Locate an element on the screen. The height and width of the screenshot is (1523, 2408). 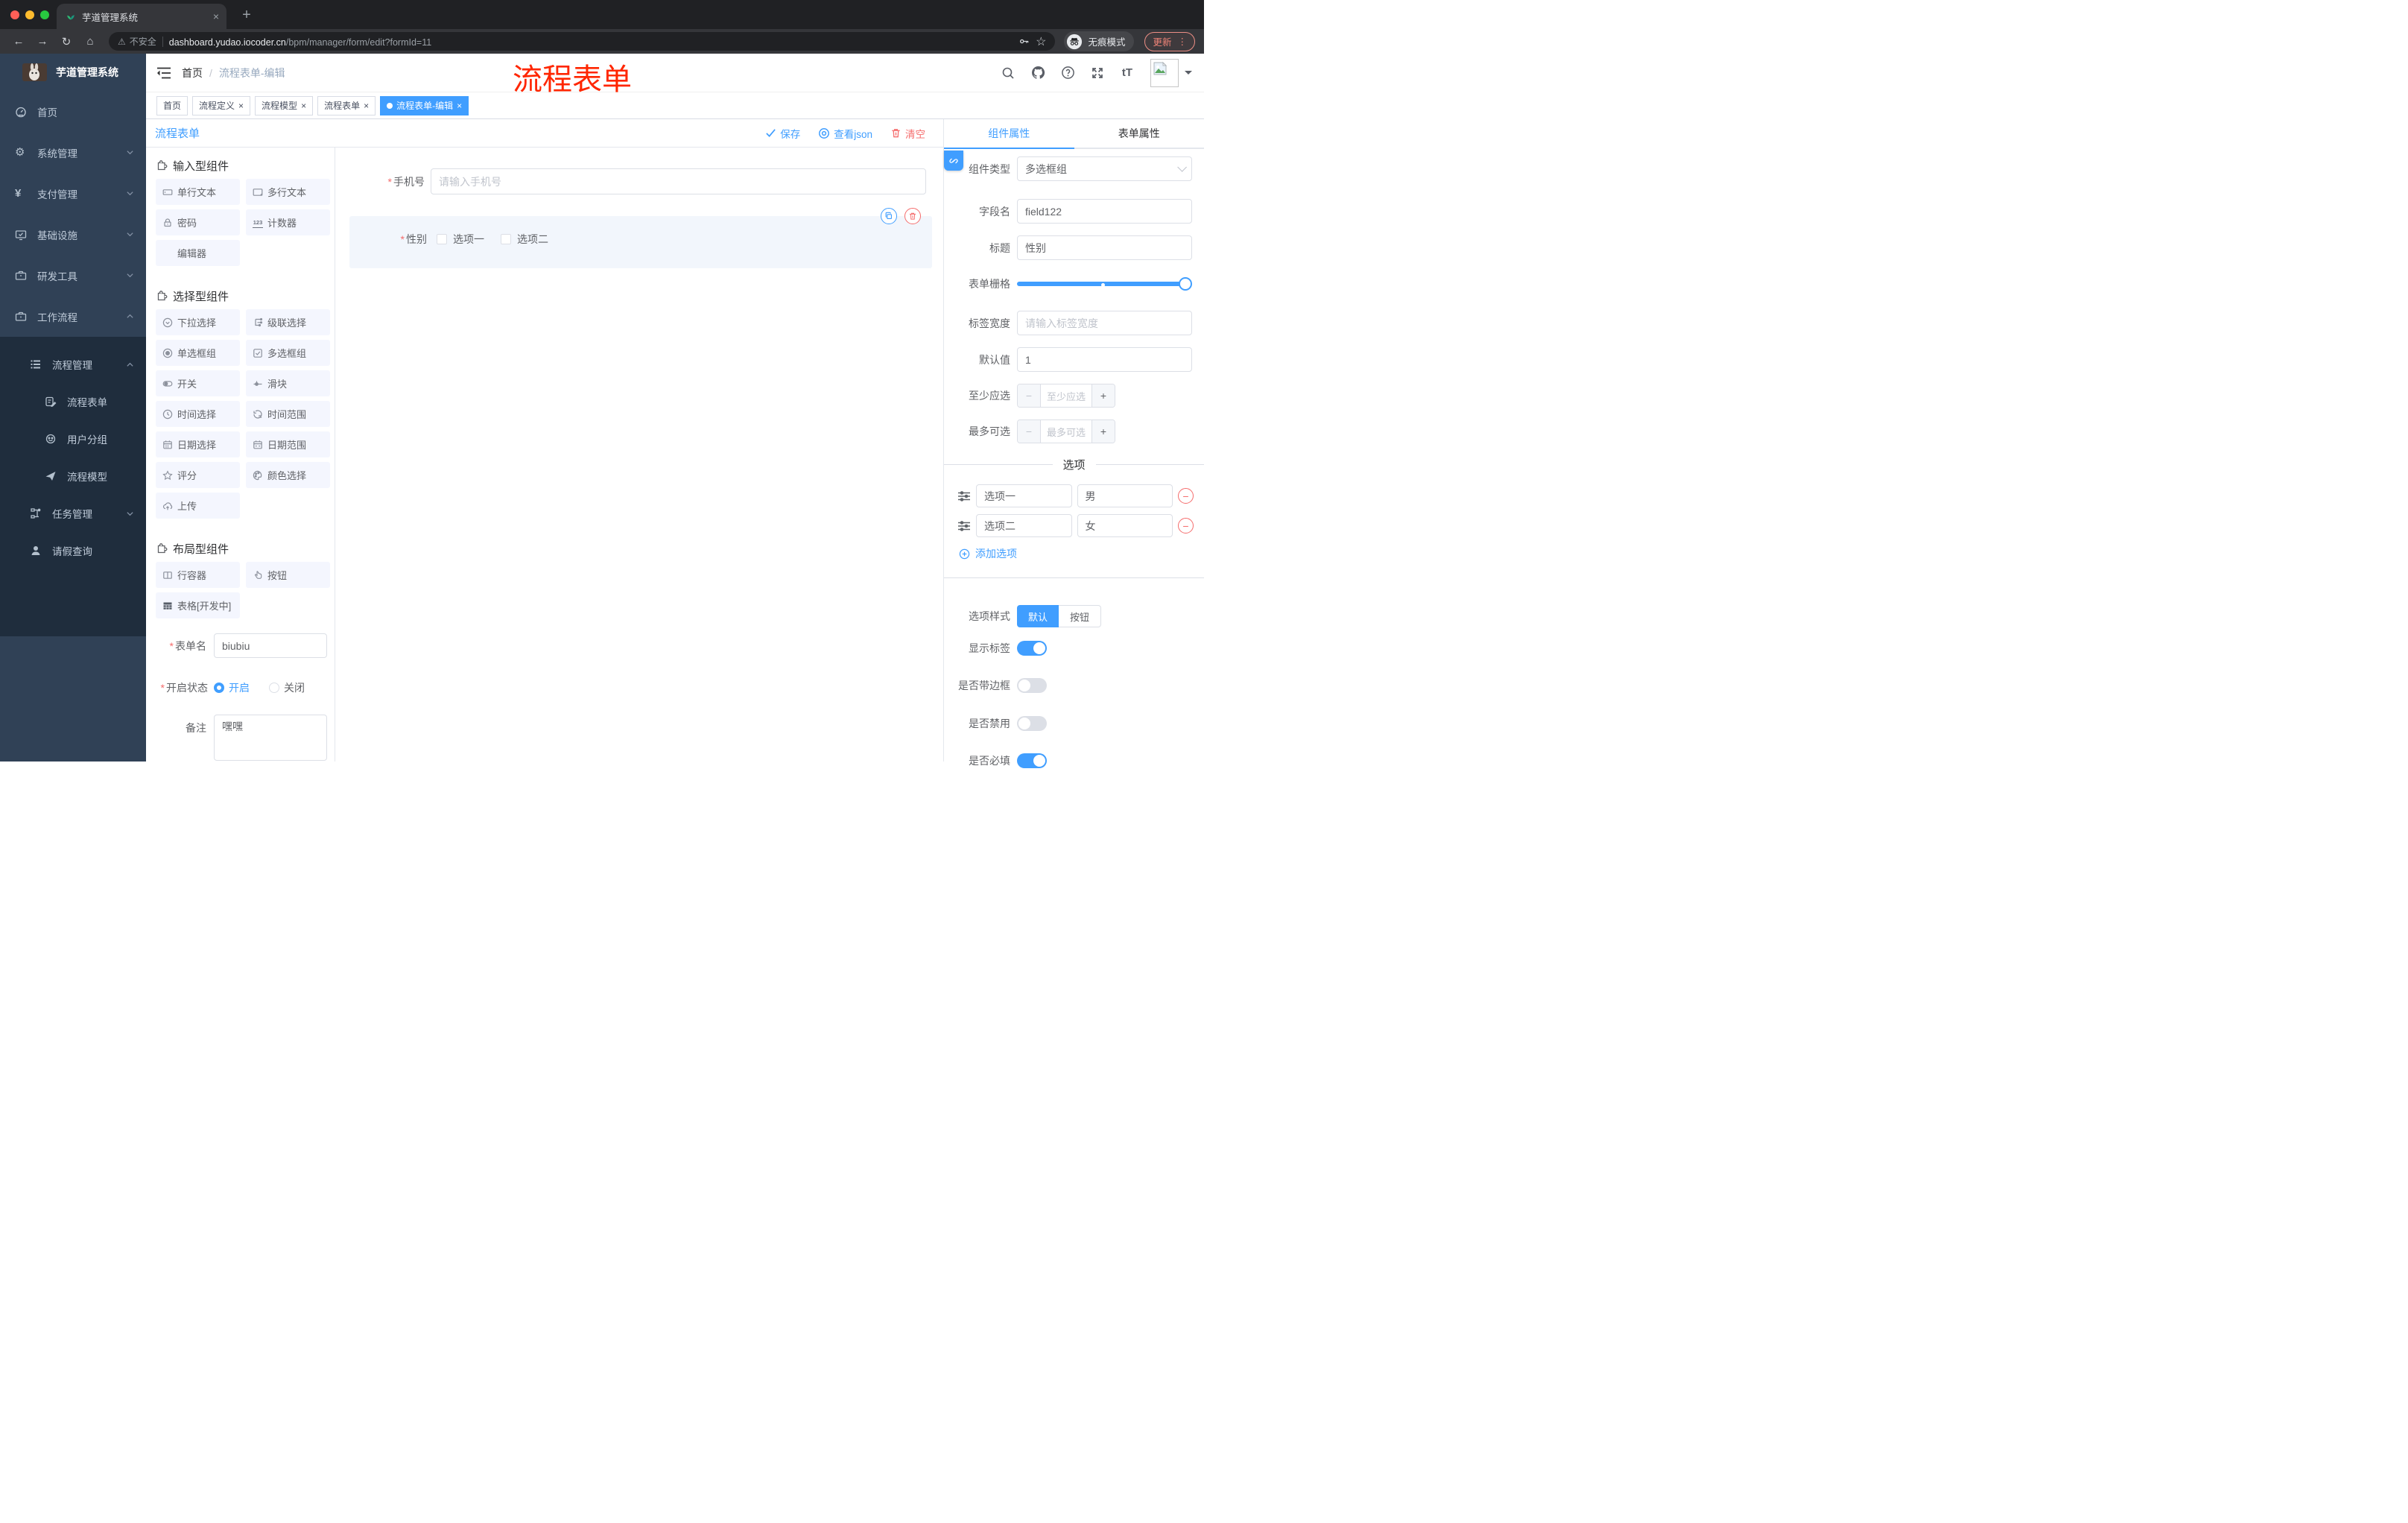
min-select-value: 至少应选 is located at coordinates (1066, 396).